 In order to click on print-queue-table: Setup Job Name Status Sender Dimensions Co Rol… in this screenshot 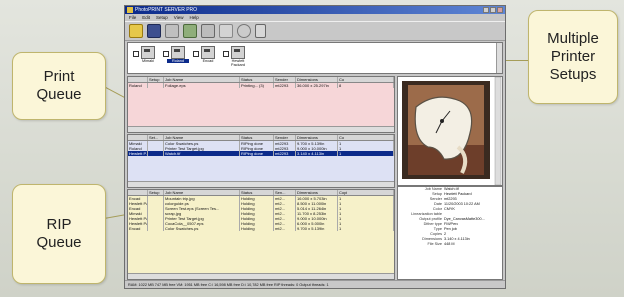, I will do `click(261, 104)`.